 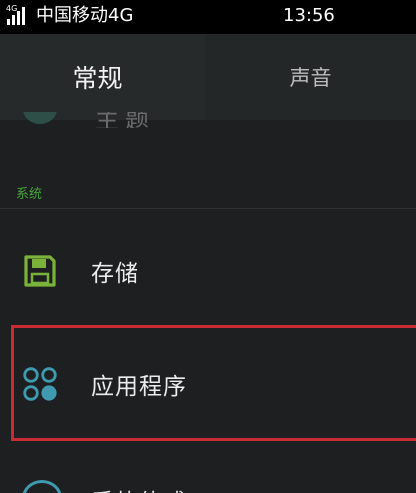 I want to click on tab-general: 常规, so click(x=102, y=77).